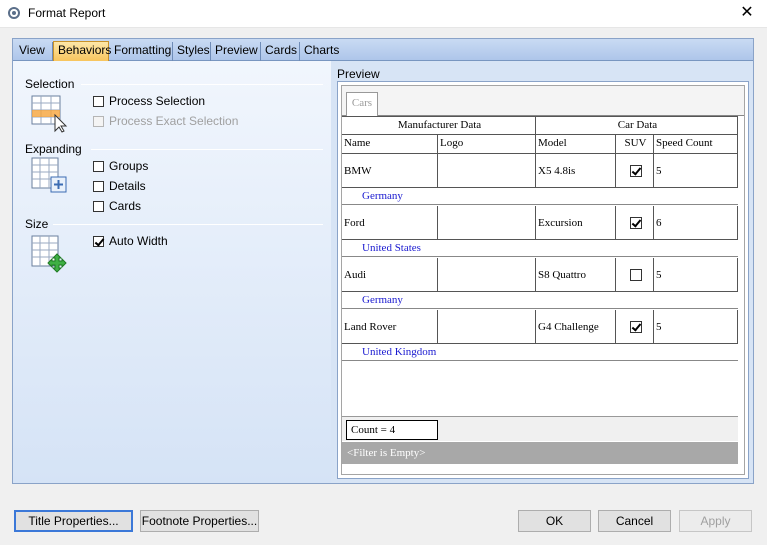 This screenshot has height=545, width=767. What do you see at coordinates (540, 453) in the screenshot?
I see `filter-panel: <Filter is Empty>` at bounding box center [540, 453].